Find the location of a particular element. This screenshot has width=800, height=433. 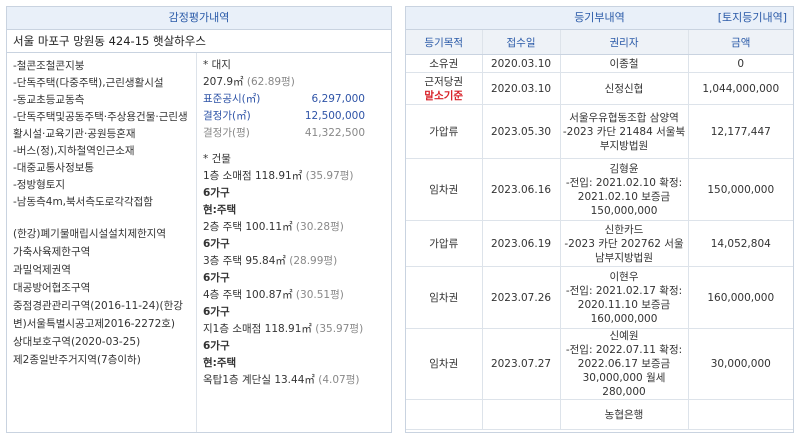

registry-amount: 150,000,000 is located at coordinates (740, 189).